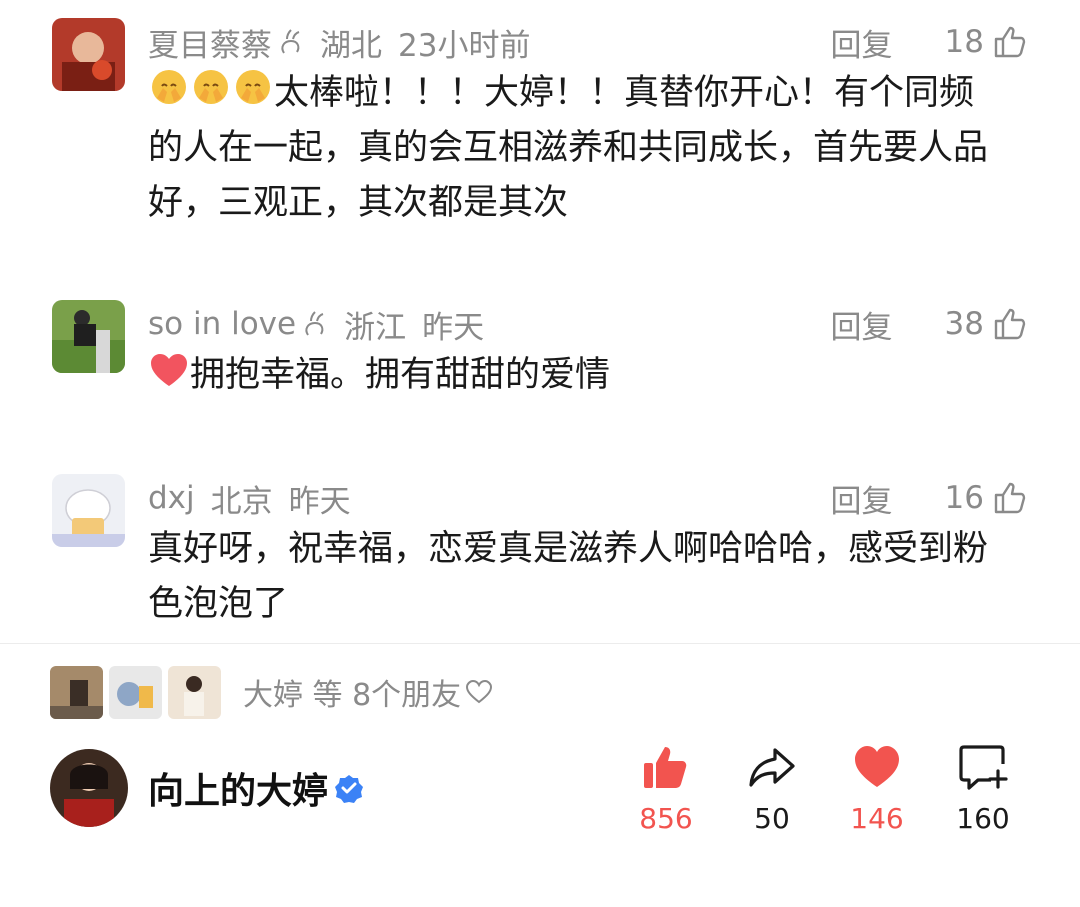  What do you see at coordinates (169, 370) in the screenshot?
I see `heart-emoji` at bounding box center [169, 370].